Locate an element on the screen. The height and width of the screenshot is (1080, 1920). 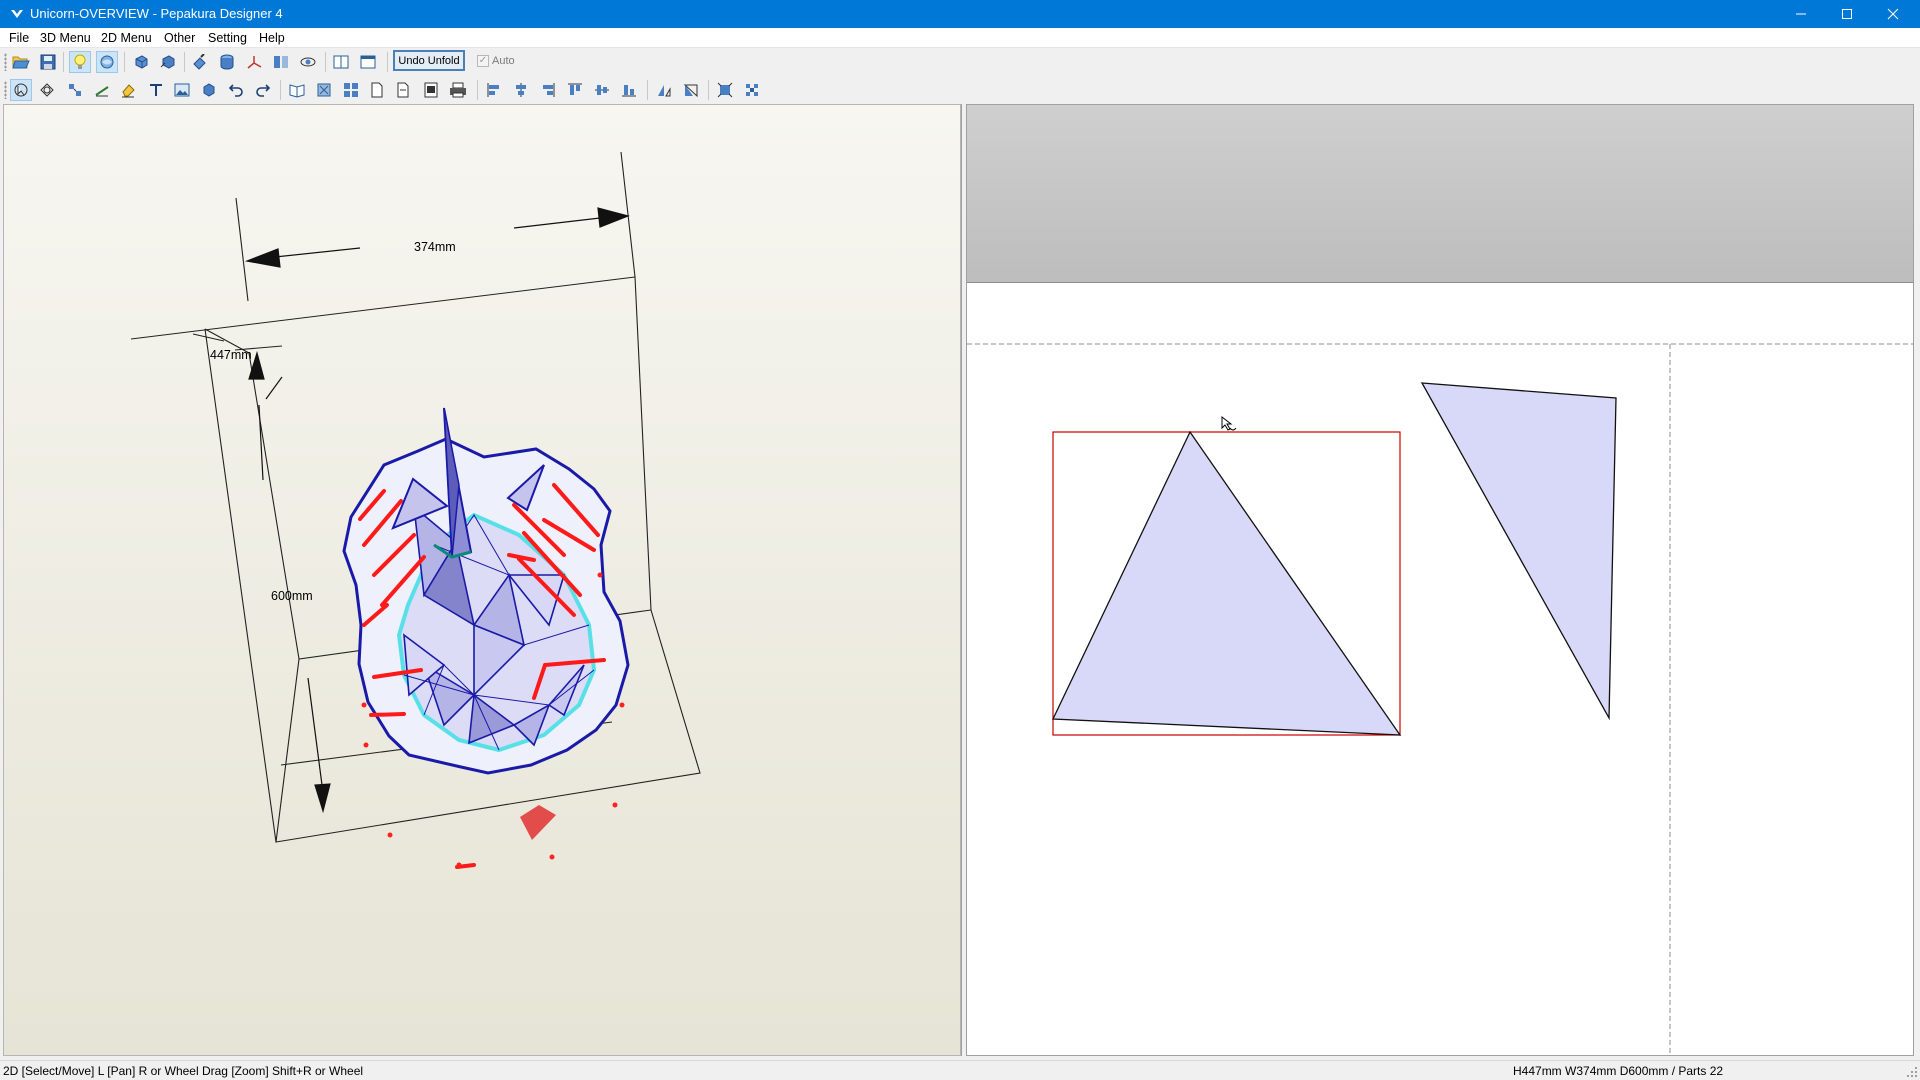
page-button is located at coordinates (377, 90).